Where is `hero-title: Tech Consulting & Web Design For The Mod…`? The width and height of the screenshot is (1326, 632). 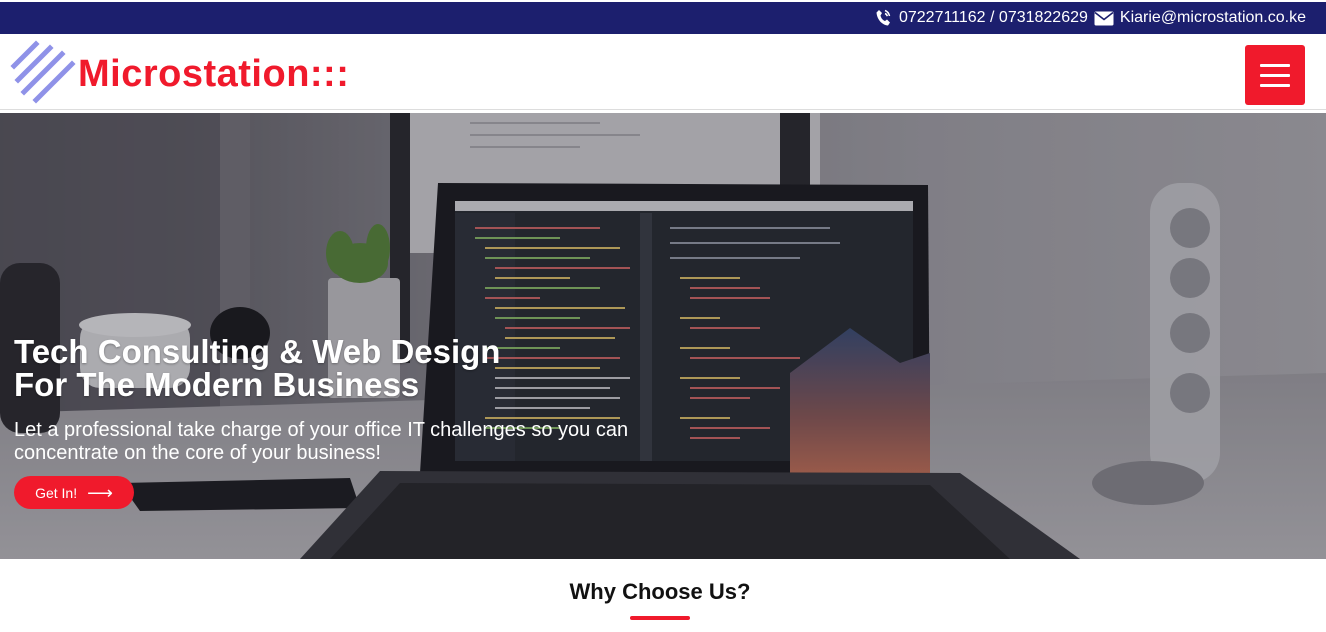
hero-title: Tech Consulting & Web Design For The Mod… is located at coordinates (257, 368).